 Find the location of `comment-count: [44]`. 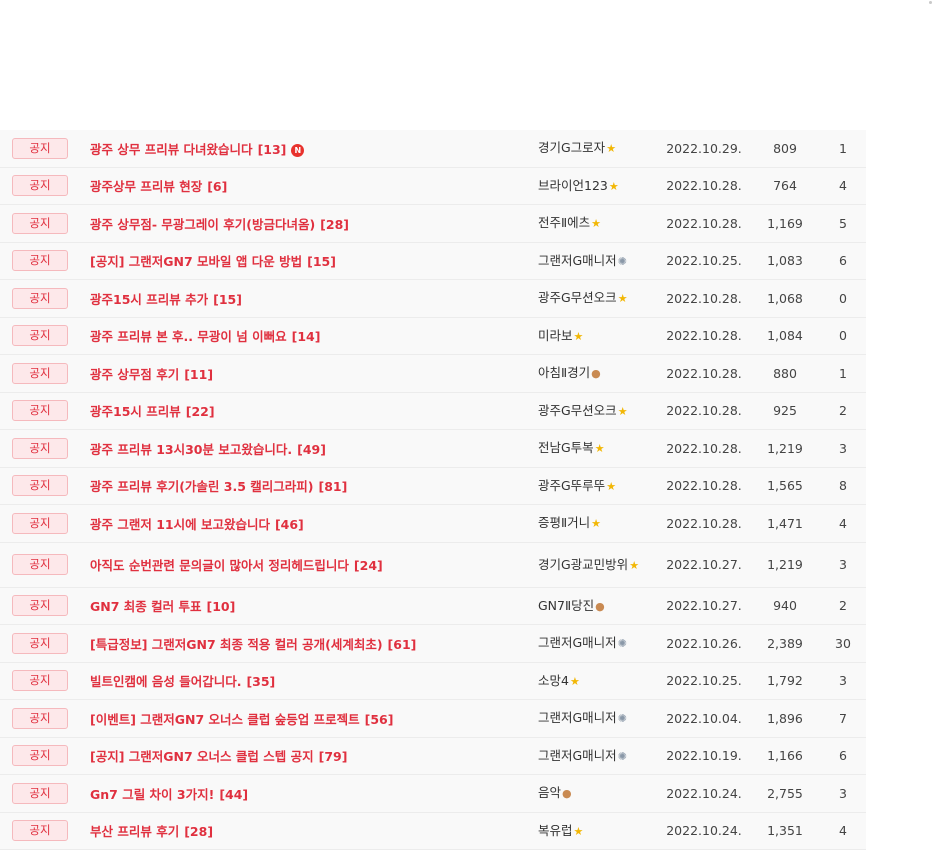

comment-count: [44] is located at coordinates (233, 794).